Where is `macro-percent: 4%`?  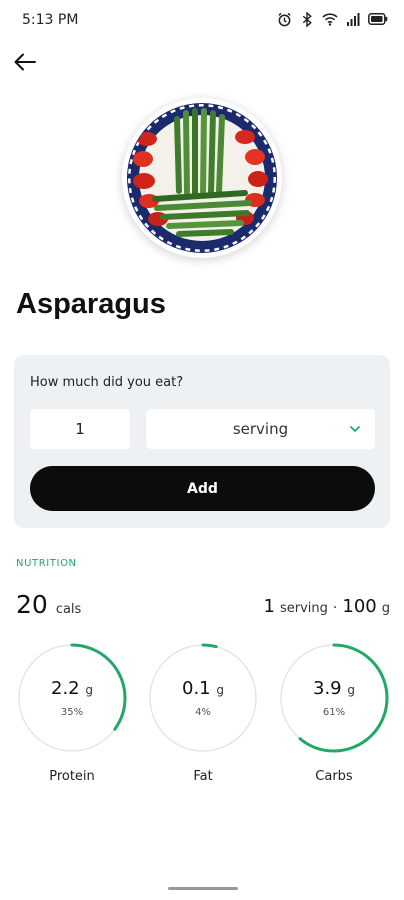
macro-percent: 4% is located at coordinates (203, 712).